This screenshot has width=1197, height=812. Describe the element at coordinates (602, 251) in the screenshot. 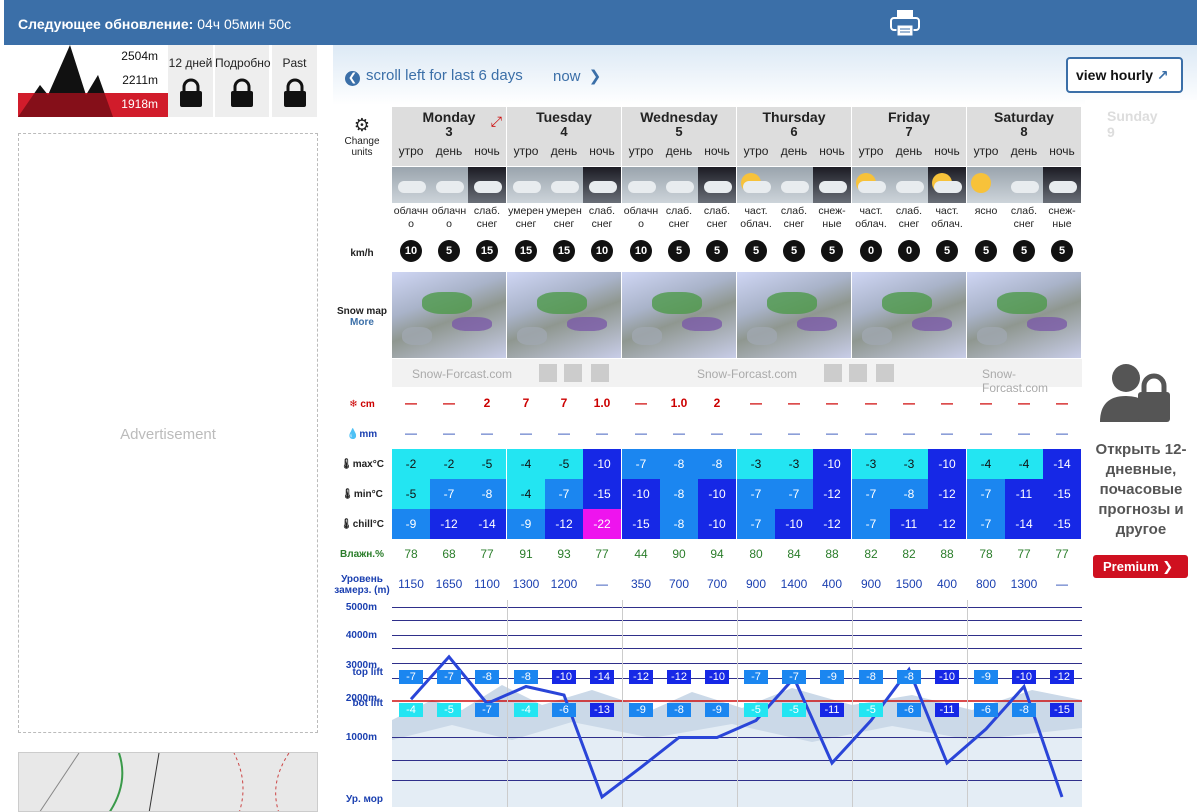

I see `wind-speed: 10` at that location.